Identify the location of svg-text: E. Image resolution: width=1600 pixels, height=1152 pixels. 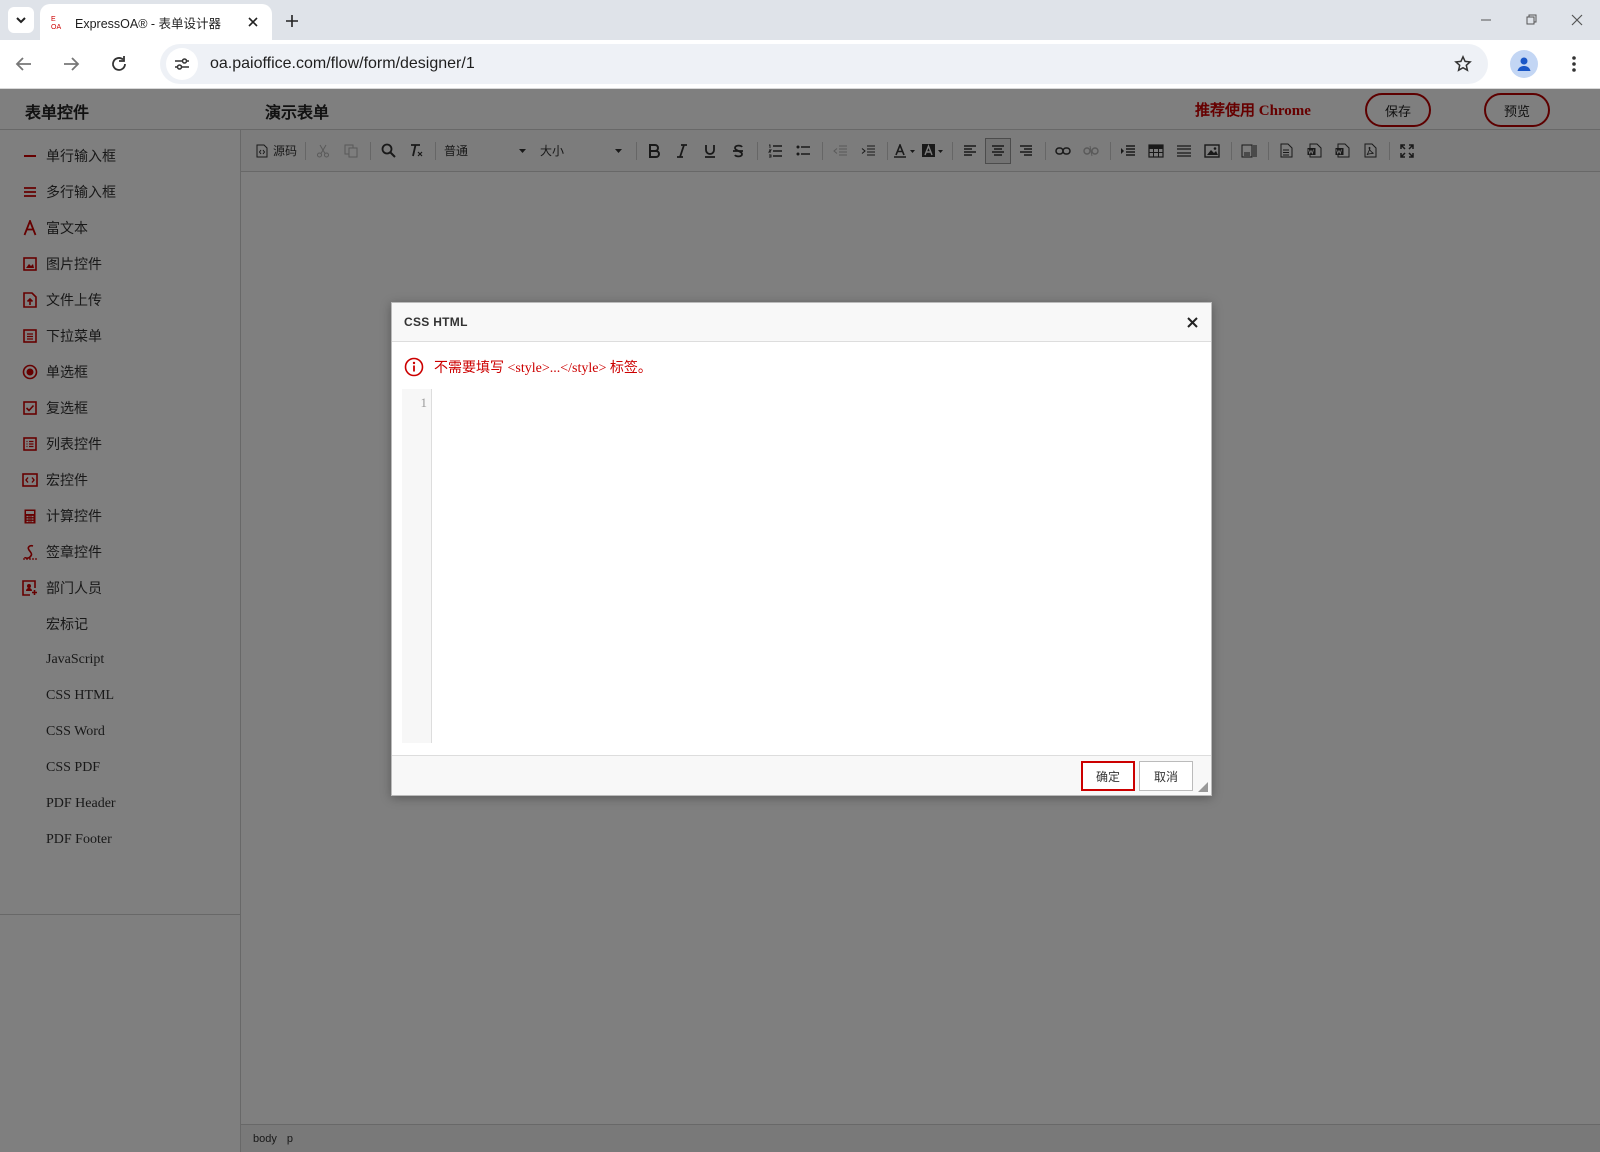
(53, 19).